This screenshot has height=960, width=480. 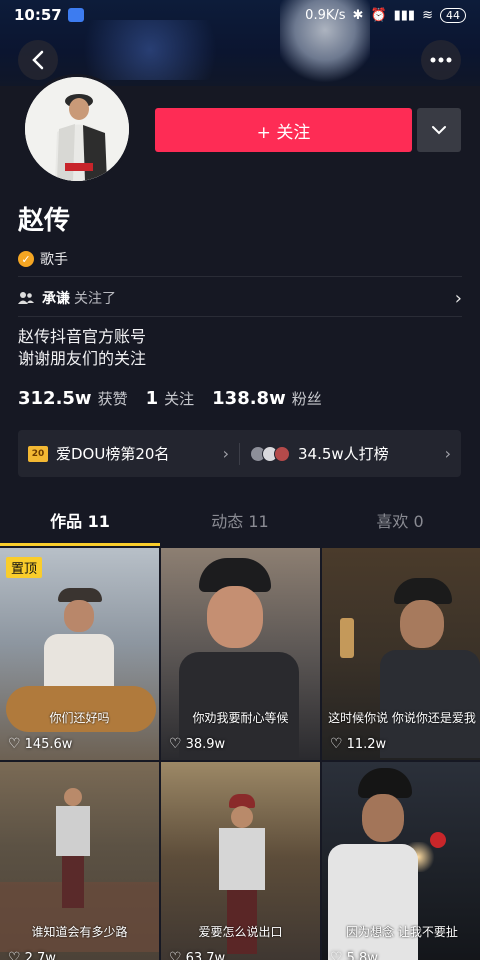 I want to click on ranking-card: 20 爱DOU榜第20名 › 34.5w人打榜 ›, so click(x=239, y=453).